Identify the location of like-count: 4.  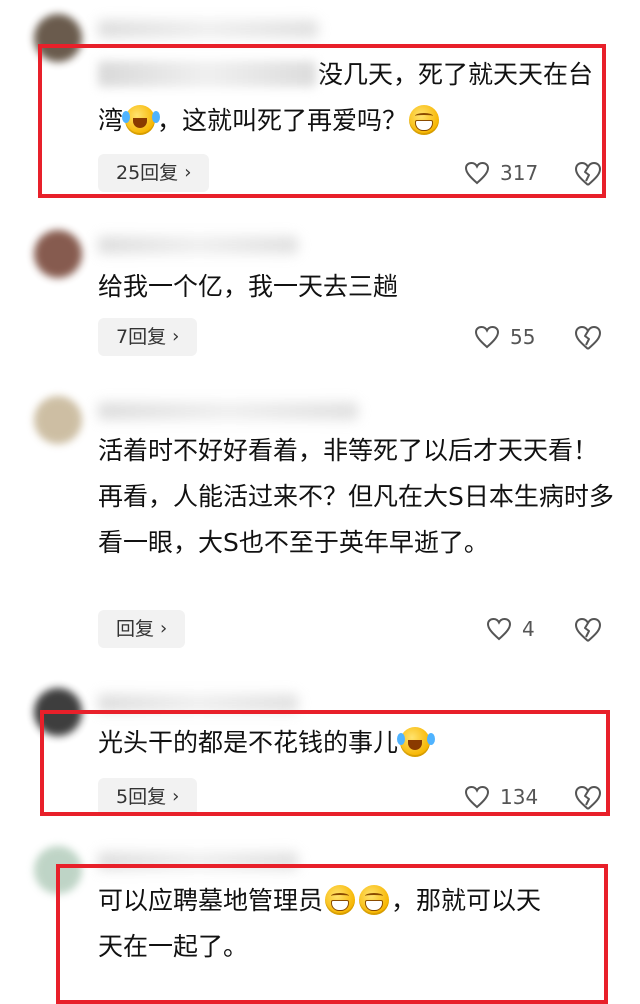
(528, 629).